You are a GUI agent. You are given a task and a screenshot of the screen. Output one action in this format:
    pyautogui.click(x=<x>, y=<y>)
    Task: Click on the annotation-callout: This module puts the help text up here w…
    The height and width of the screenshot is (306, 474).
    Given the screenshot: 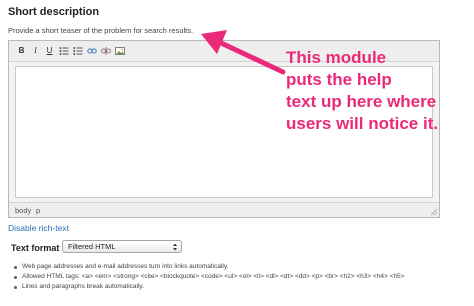 What is the action you would take?
    pyautogui.click(x=376, y=91)
    